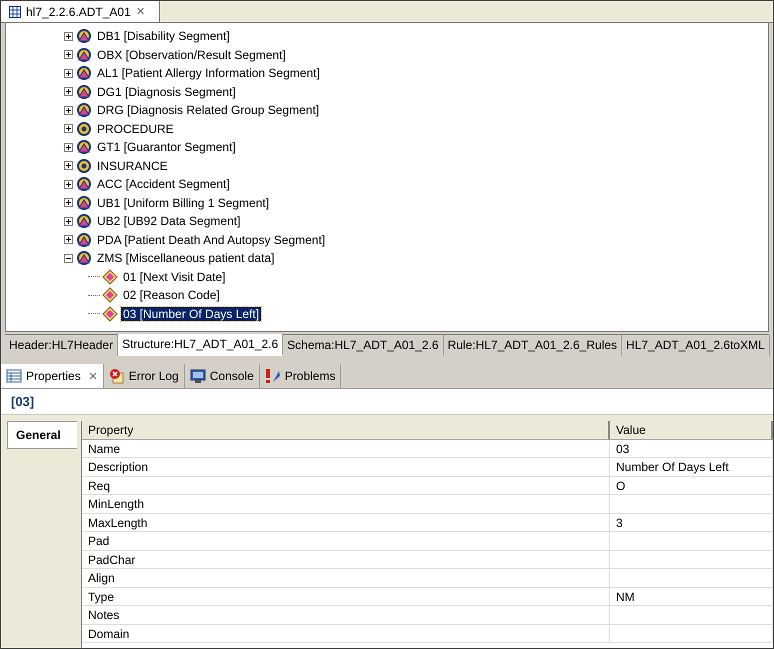  I want to click on property-cell: Pad, so click(346, 541).